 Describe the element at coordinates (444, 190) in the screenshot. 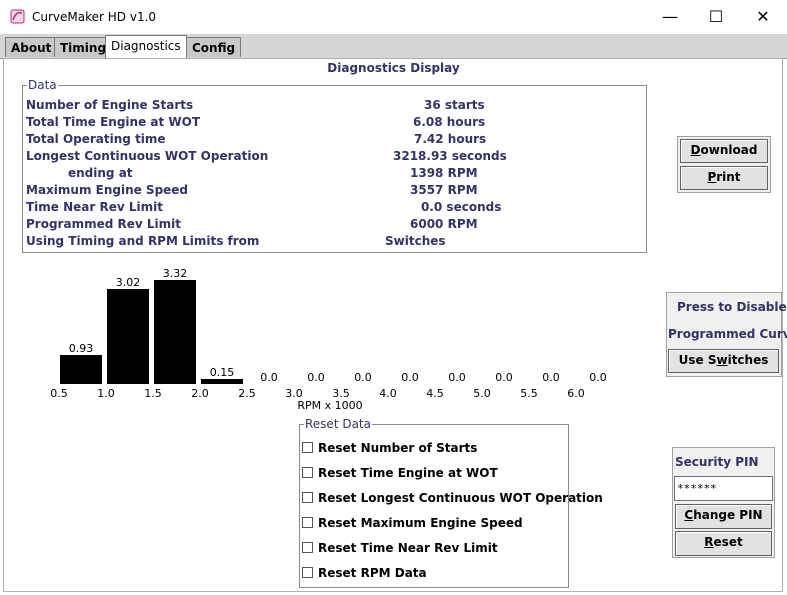

I see `data-row-value: 3557 RPM` at that location.